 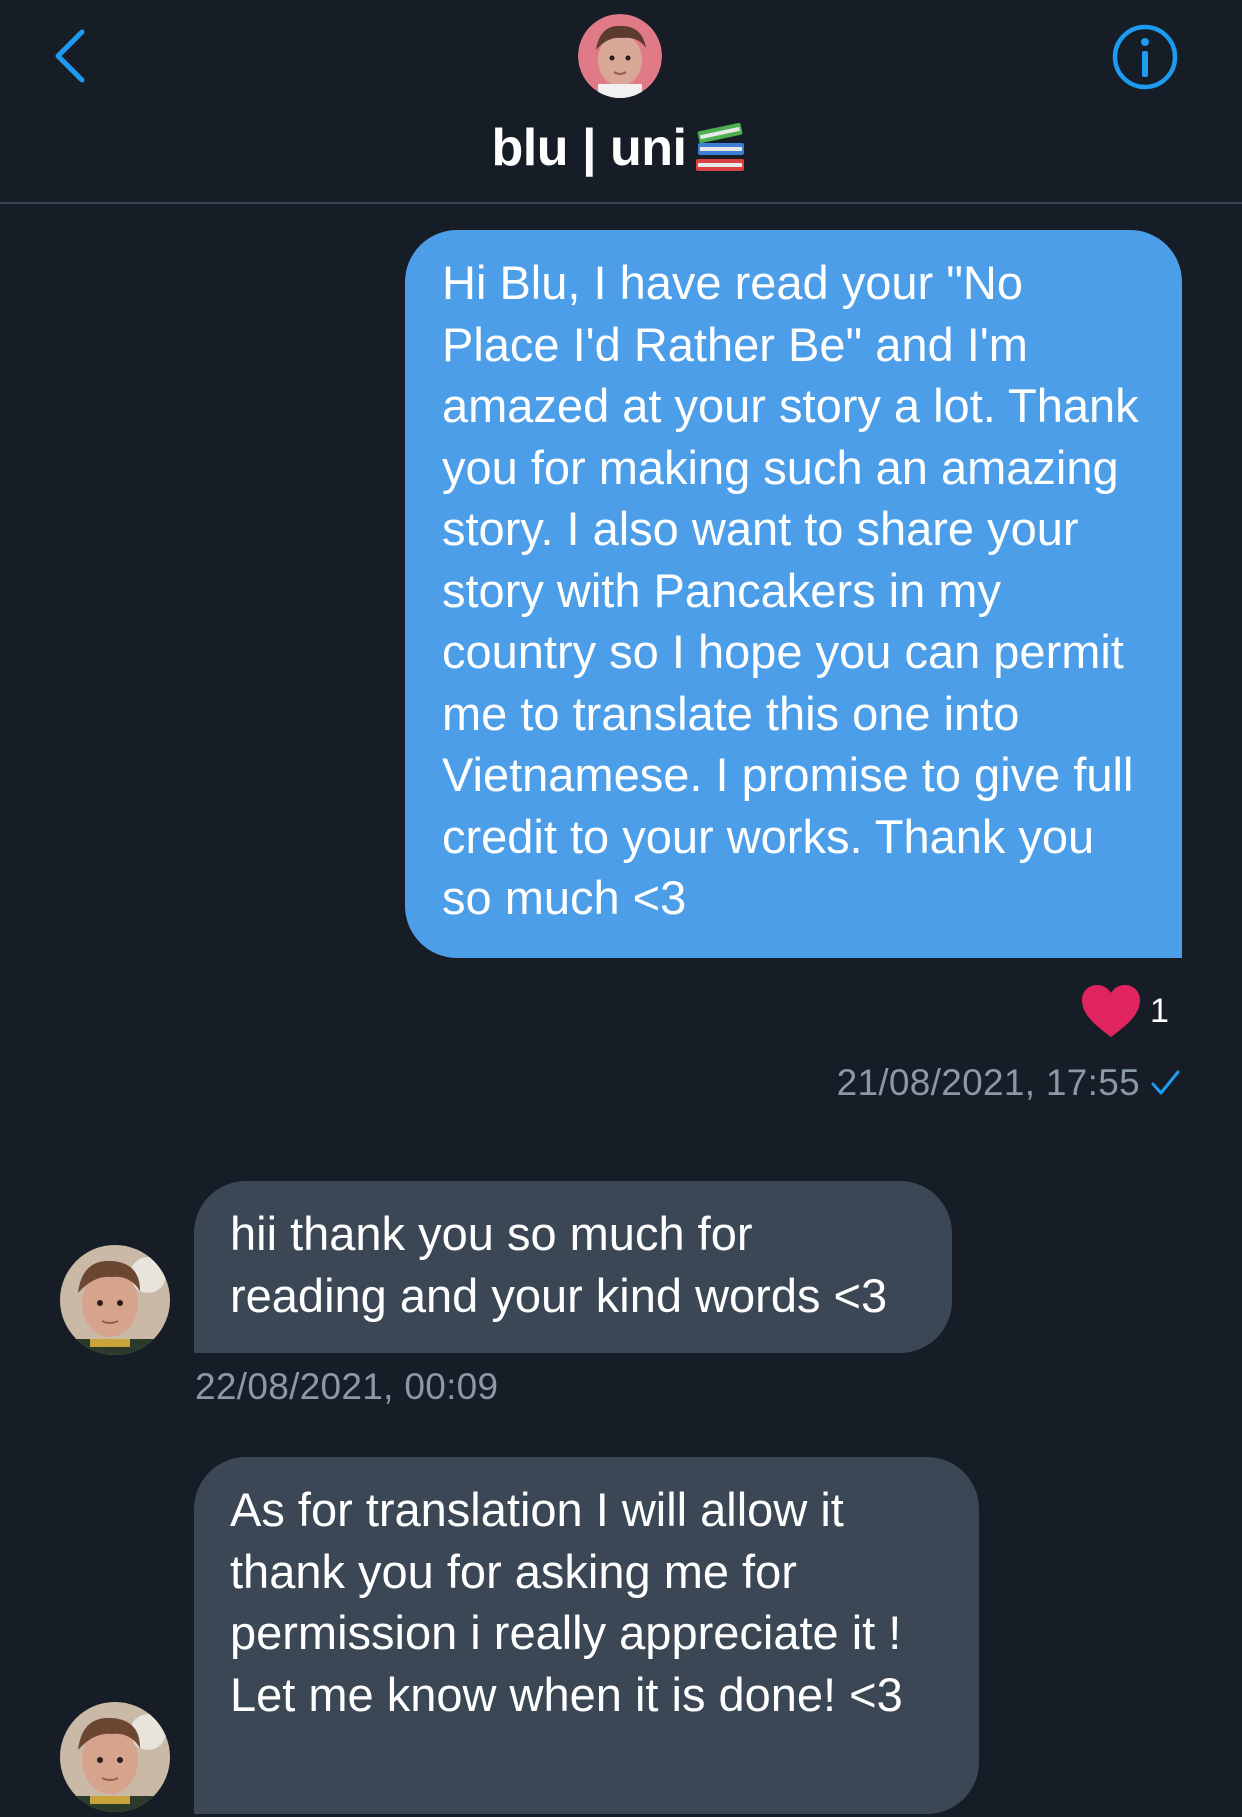 What do you see at coordinates (589, 148) in the screenshot?
I see `conversation-title-text: blu | uni` at bounding box center [589, 148].